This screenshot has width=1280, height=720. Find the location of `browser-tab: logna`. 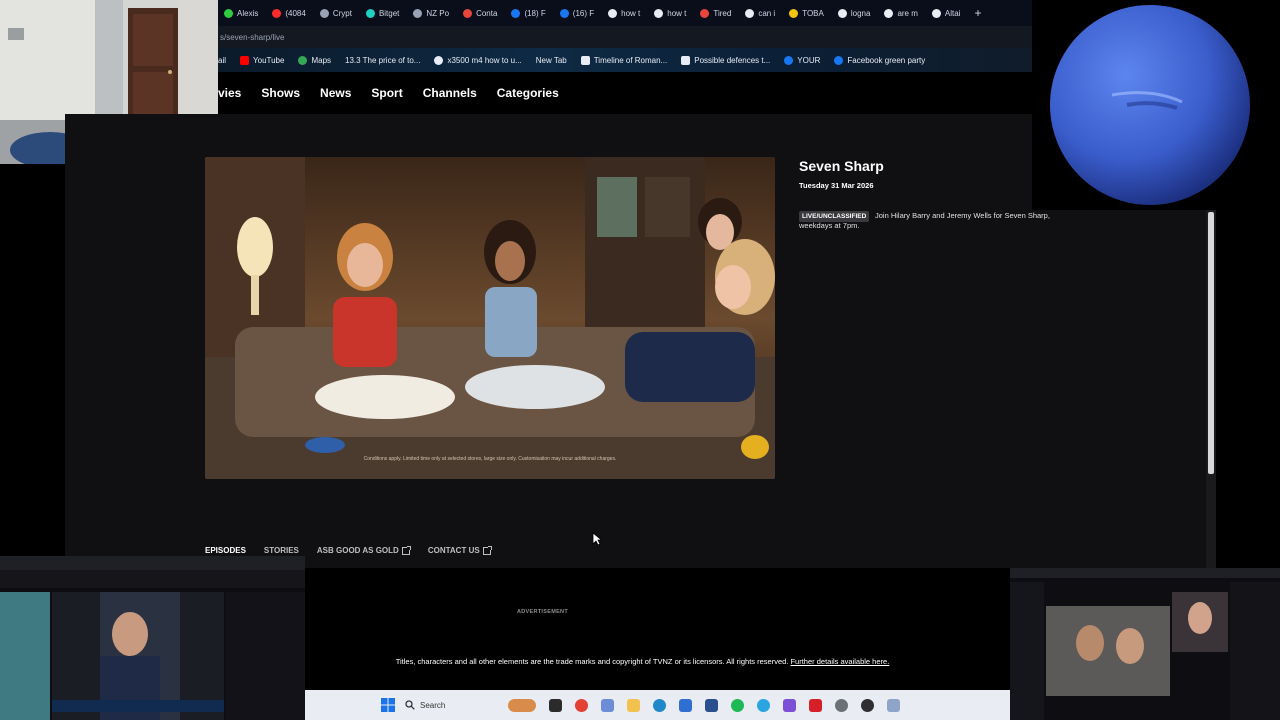

browser-tab: logna is located at coordinates (854, 13).